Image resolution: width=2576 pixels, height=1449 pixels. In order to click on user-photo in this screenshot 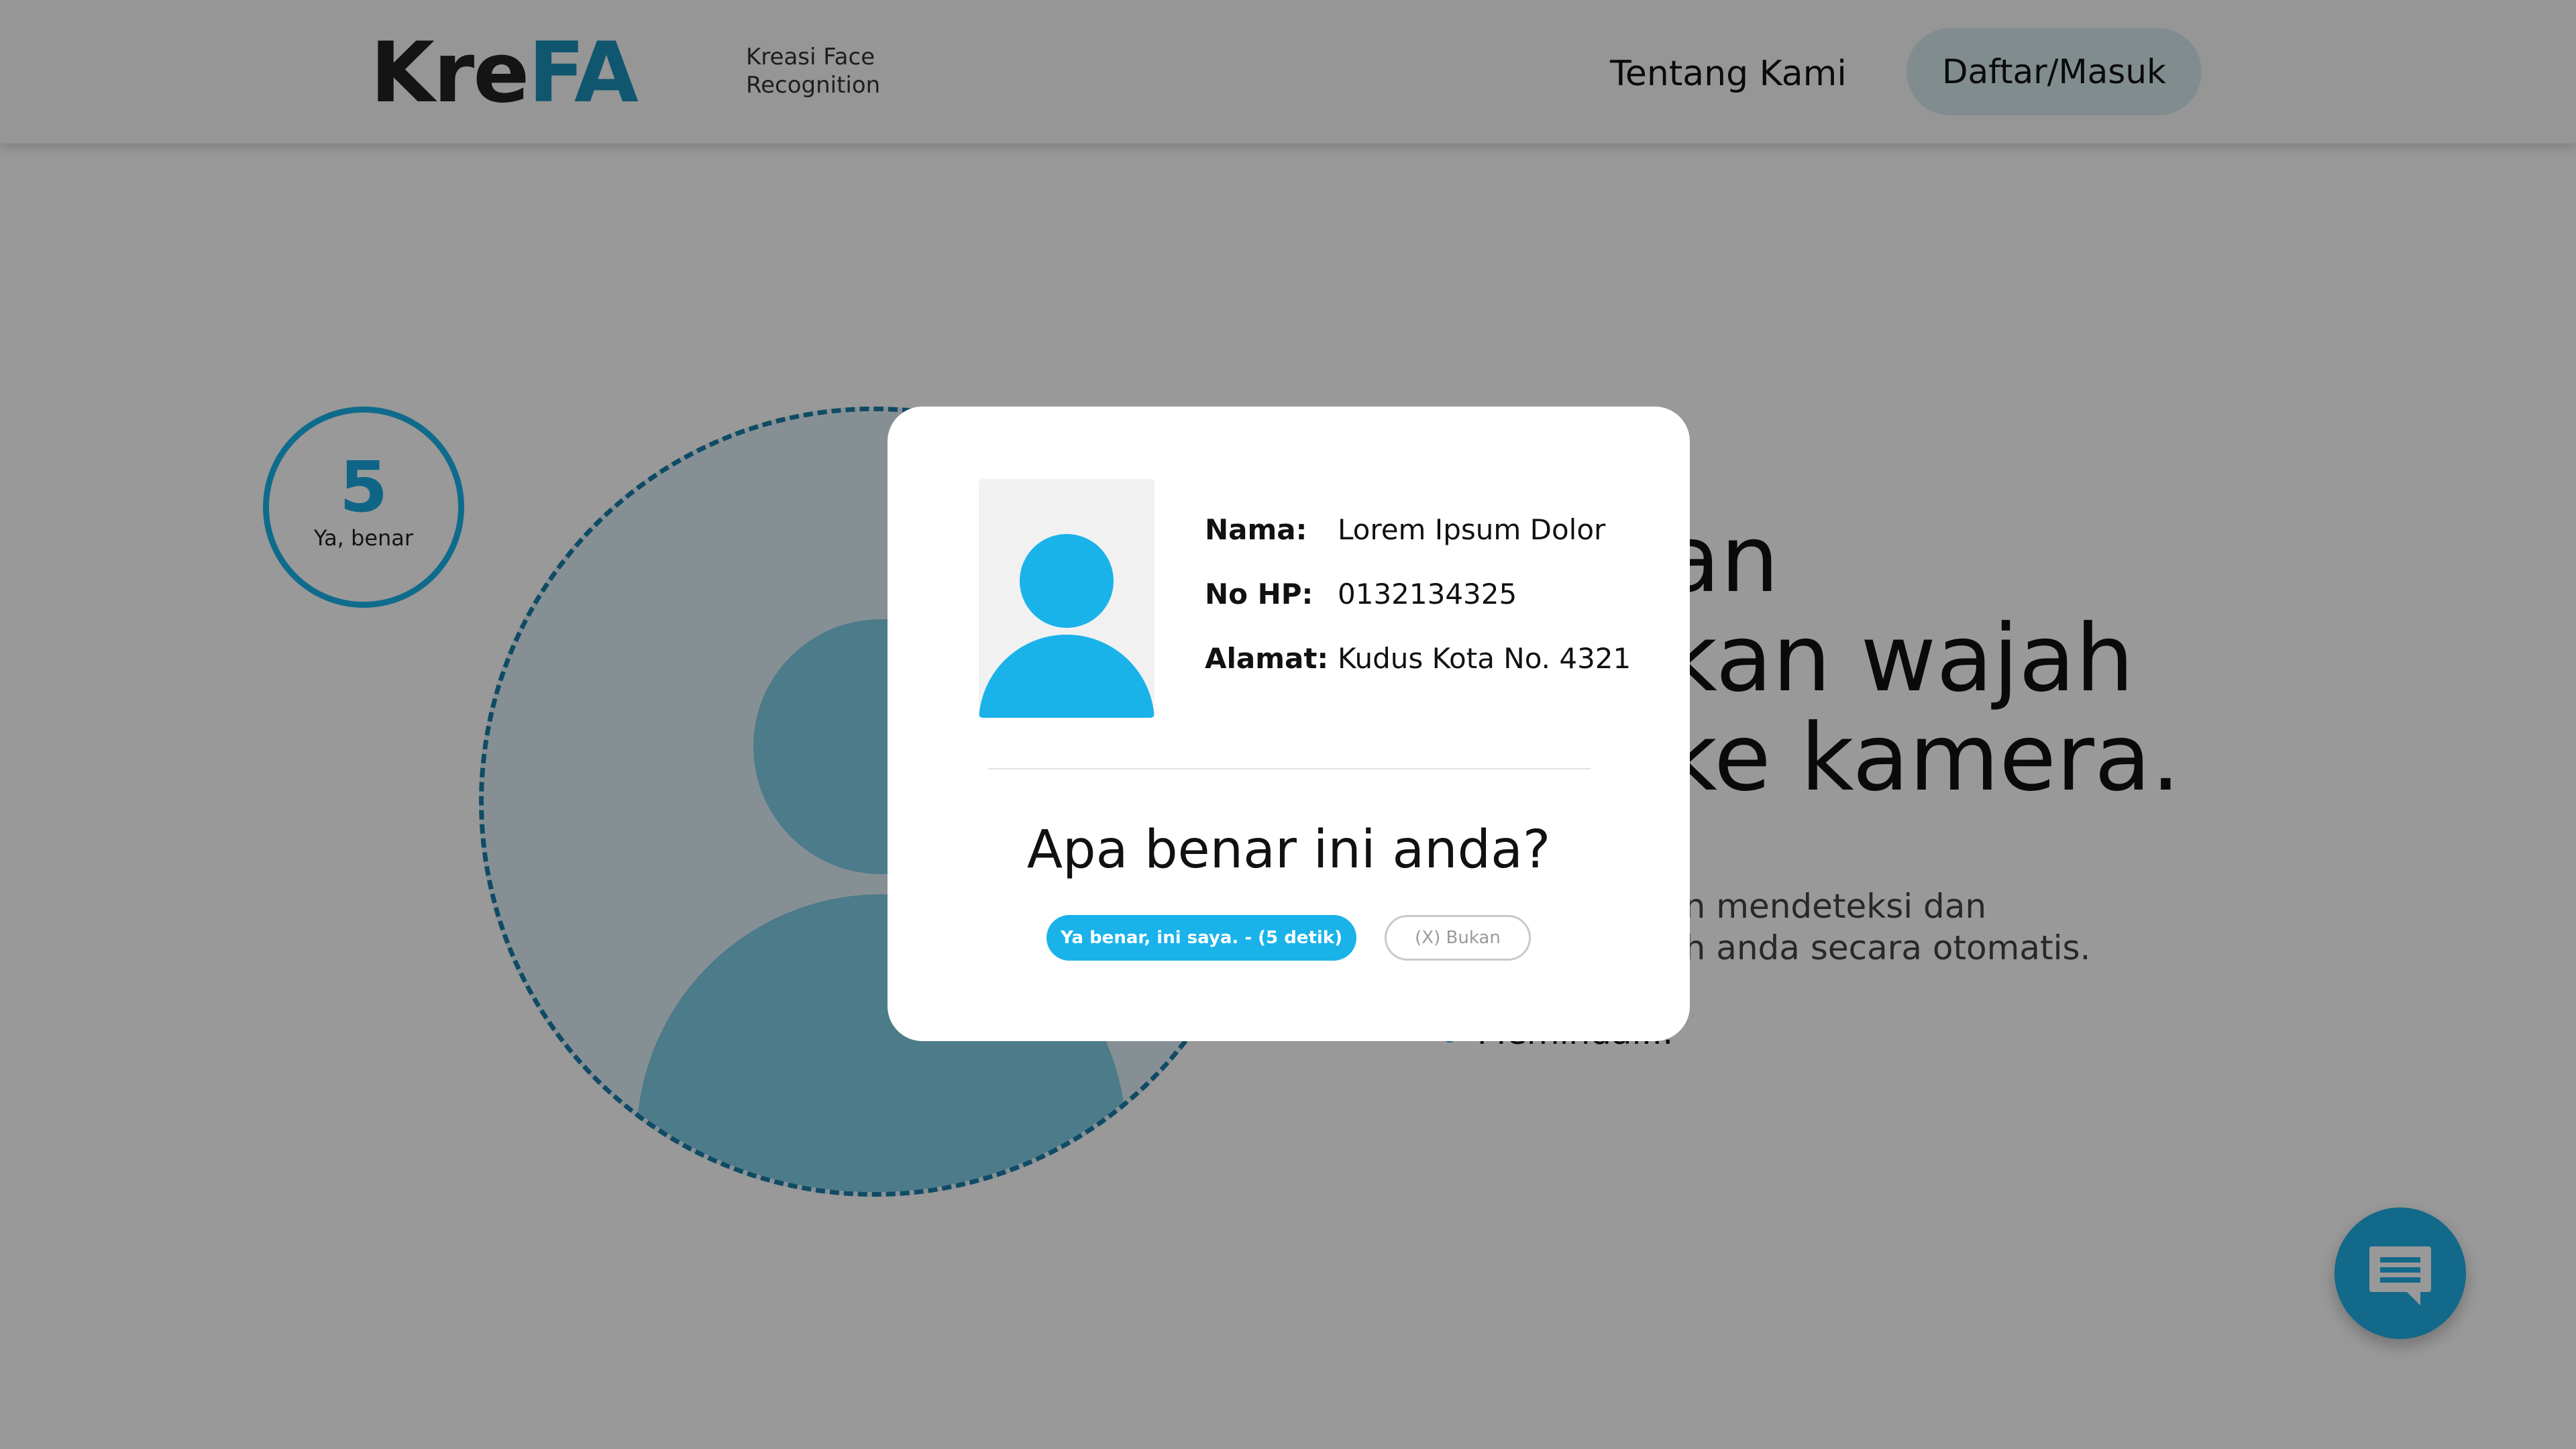, I will do `click(1067, 598)`.